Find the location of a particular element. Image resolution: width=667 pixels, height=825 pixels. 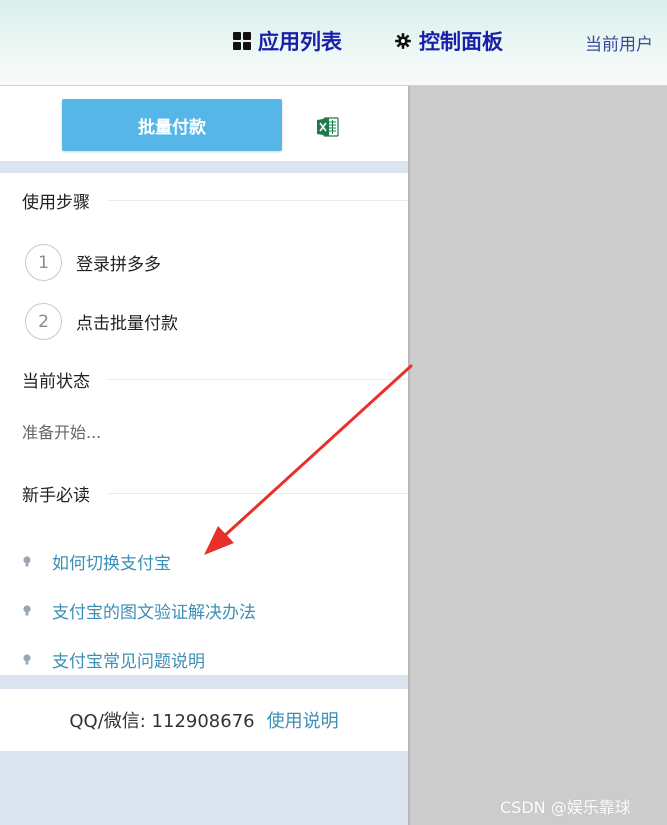

status-title-text: 当前状态 is located at coordinates (56, 382).